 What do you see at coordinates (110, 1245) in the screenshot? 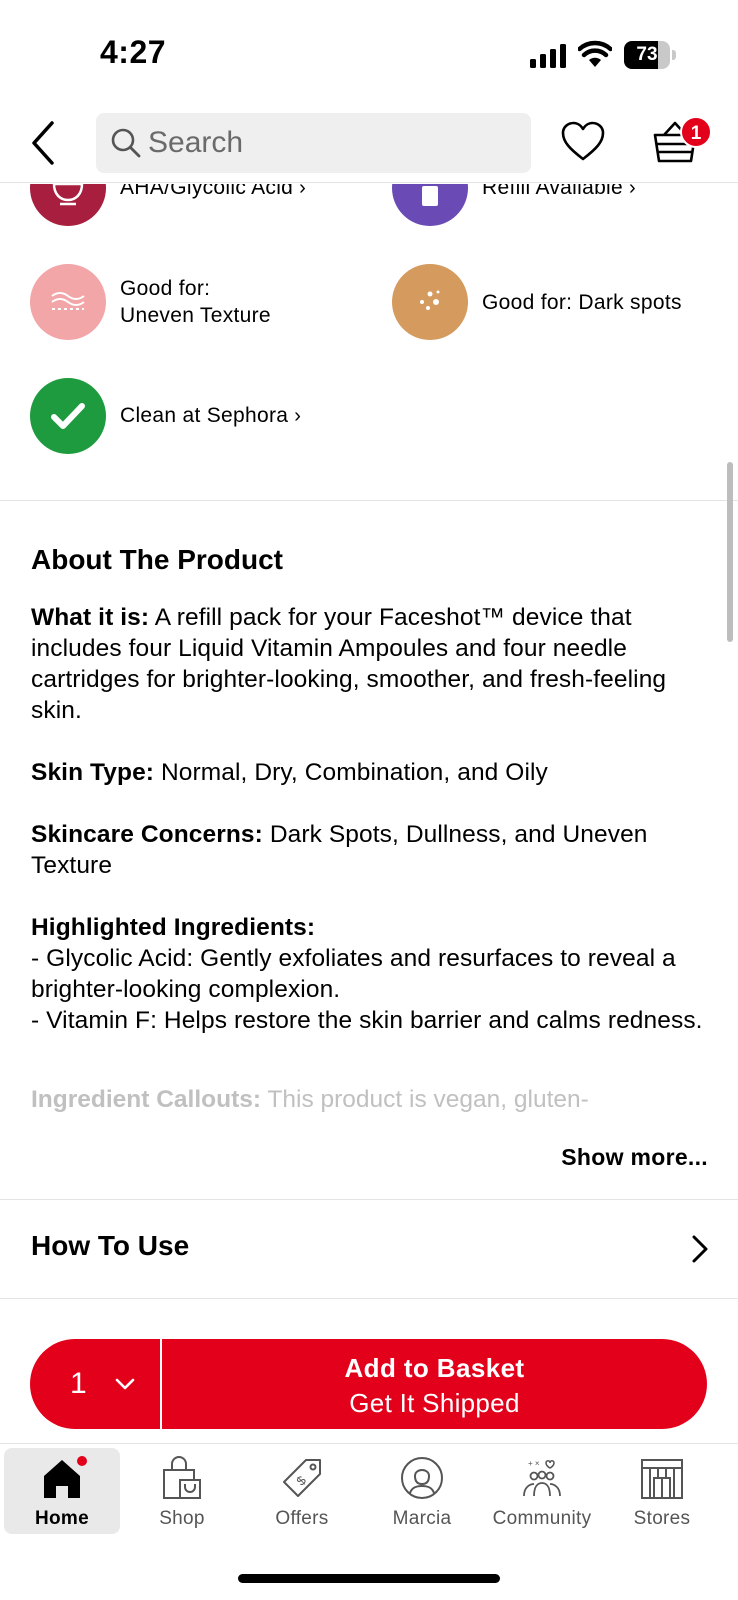
I see `how-to-use-label: How To Use` at bounding box center [110, 1245].